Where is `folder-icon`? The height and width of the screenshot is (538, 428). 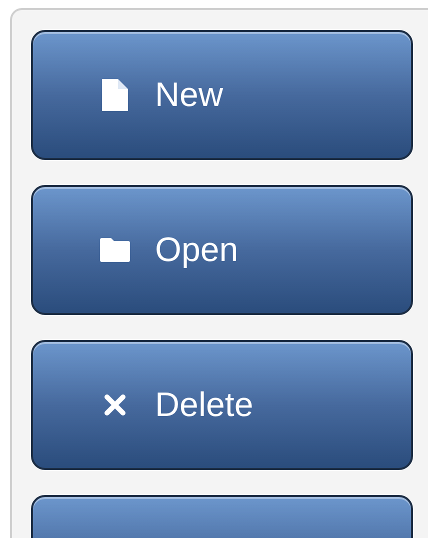
folder-icon is located at coordinates (115, 250).